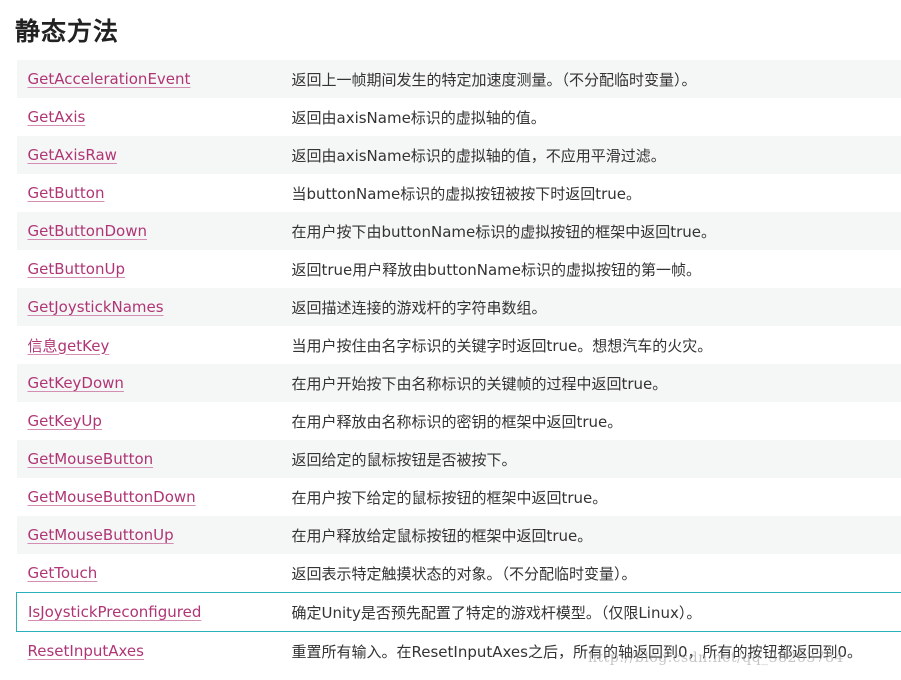  Describe the element at coordinates (596, 345) in the screenshot. I see `method-description: 当用户按住由名字标识的关键字时返回true。想想汽车的火灾。` at that location.